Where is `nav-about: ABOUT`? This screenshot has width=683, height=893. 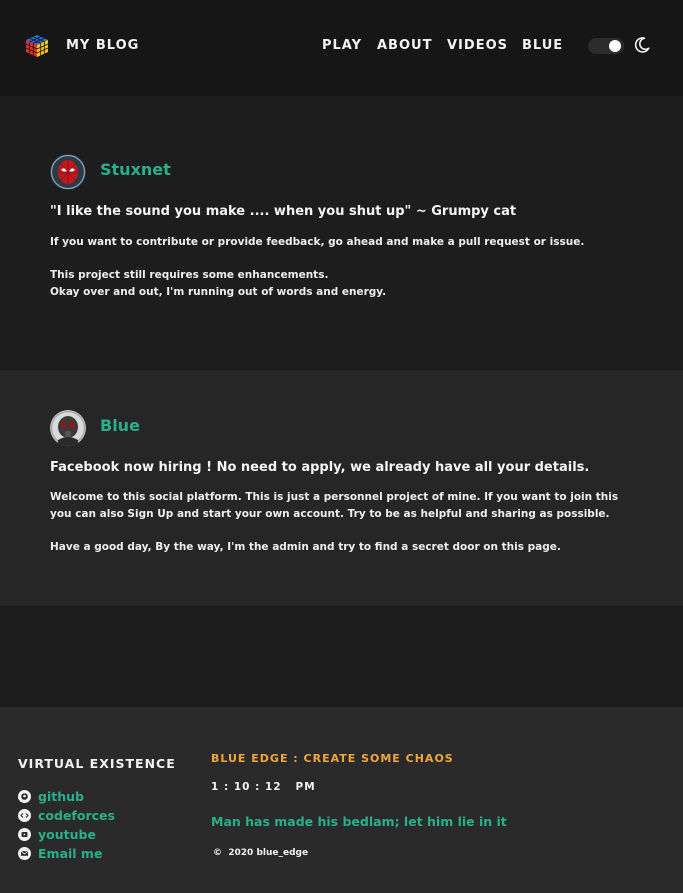 nav-about: ABOUT is located at coordinates (404, 45).